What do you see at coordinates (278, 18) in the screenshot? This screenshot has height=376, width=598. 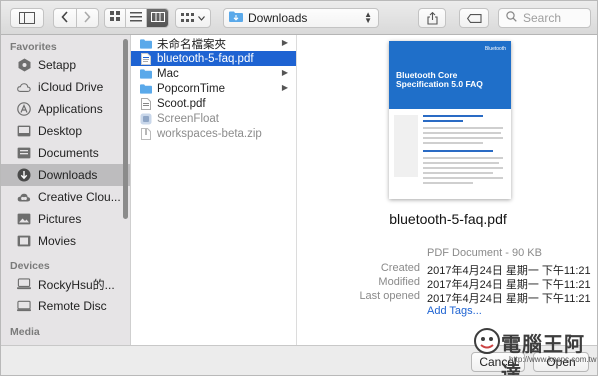 I see `location-label: Downloads` at bounding box center [278, 18].